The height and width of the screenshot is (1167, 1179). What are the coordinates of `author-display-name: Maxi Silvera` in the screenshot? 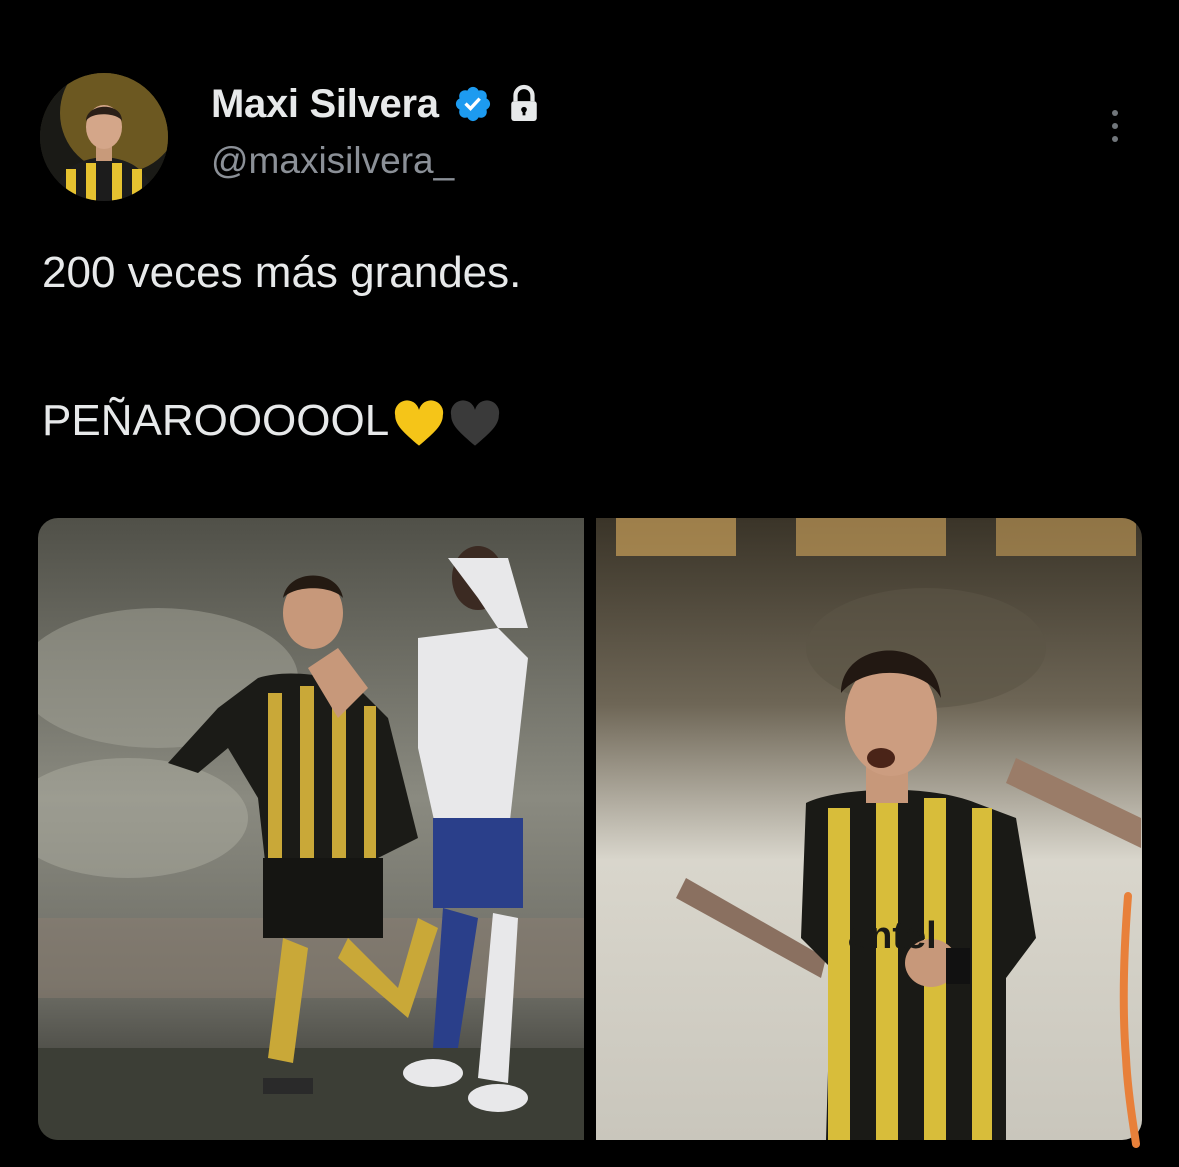 It's located at (325, 104).